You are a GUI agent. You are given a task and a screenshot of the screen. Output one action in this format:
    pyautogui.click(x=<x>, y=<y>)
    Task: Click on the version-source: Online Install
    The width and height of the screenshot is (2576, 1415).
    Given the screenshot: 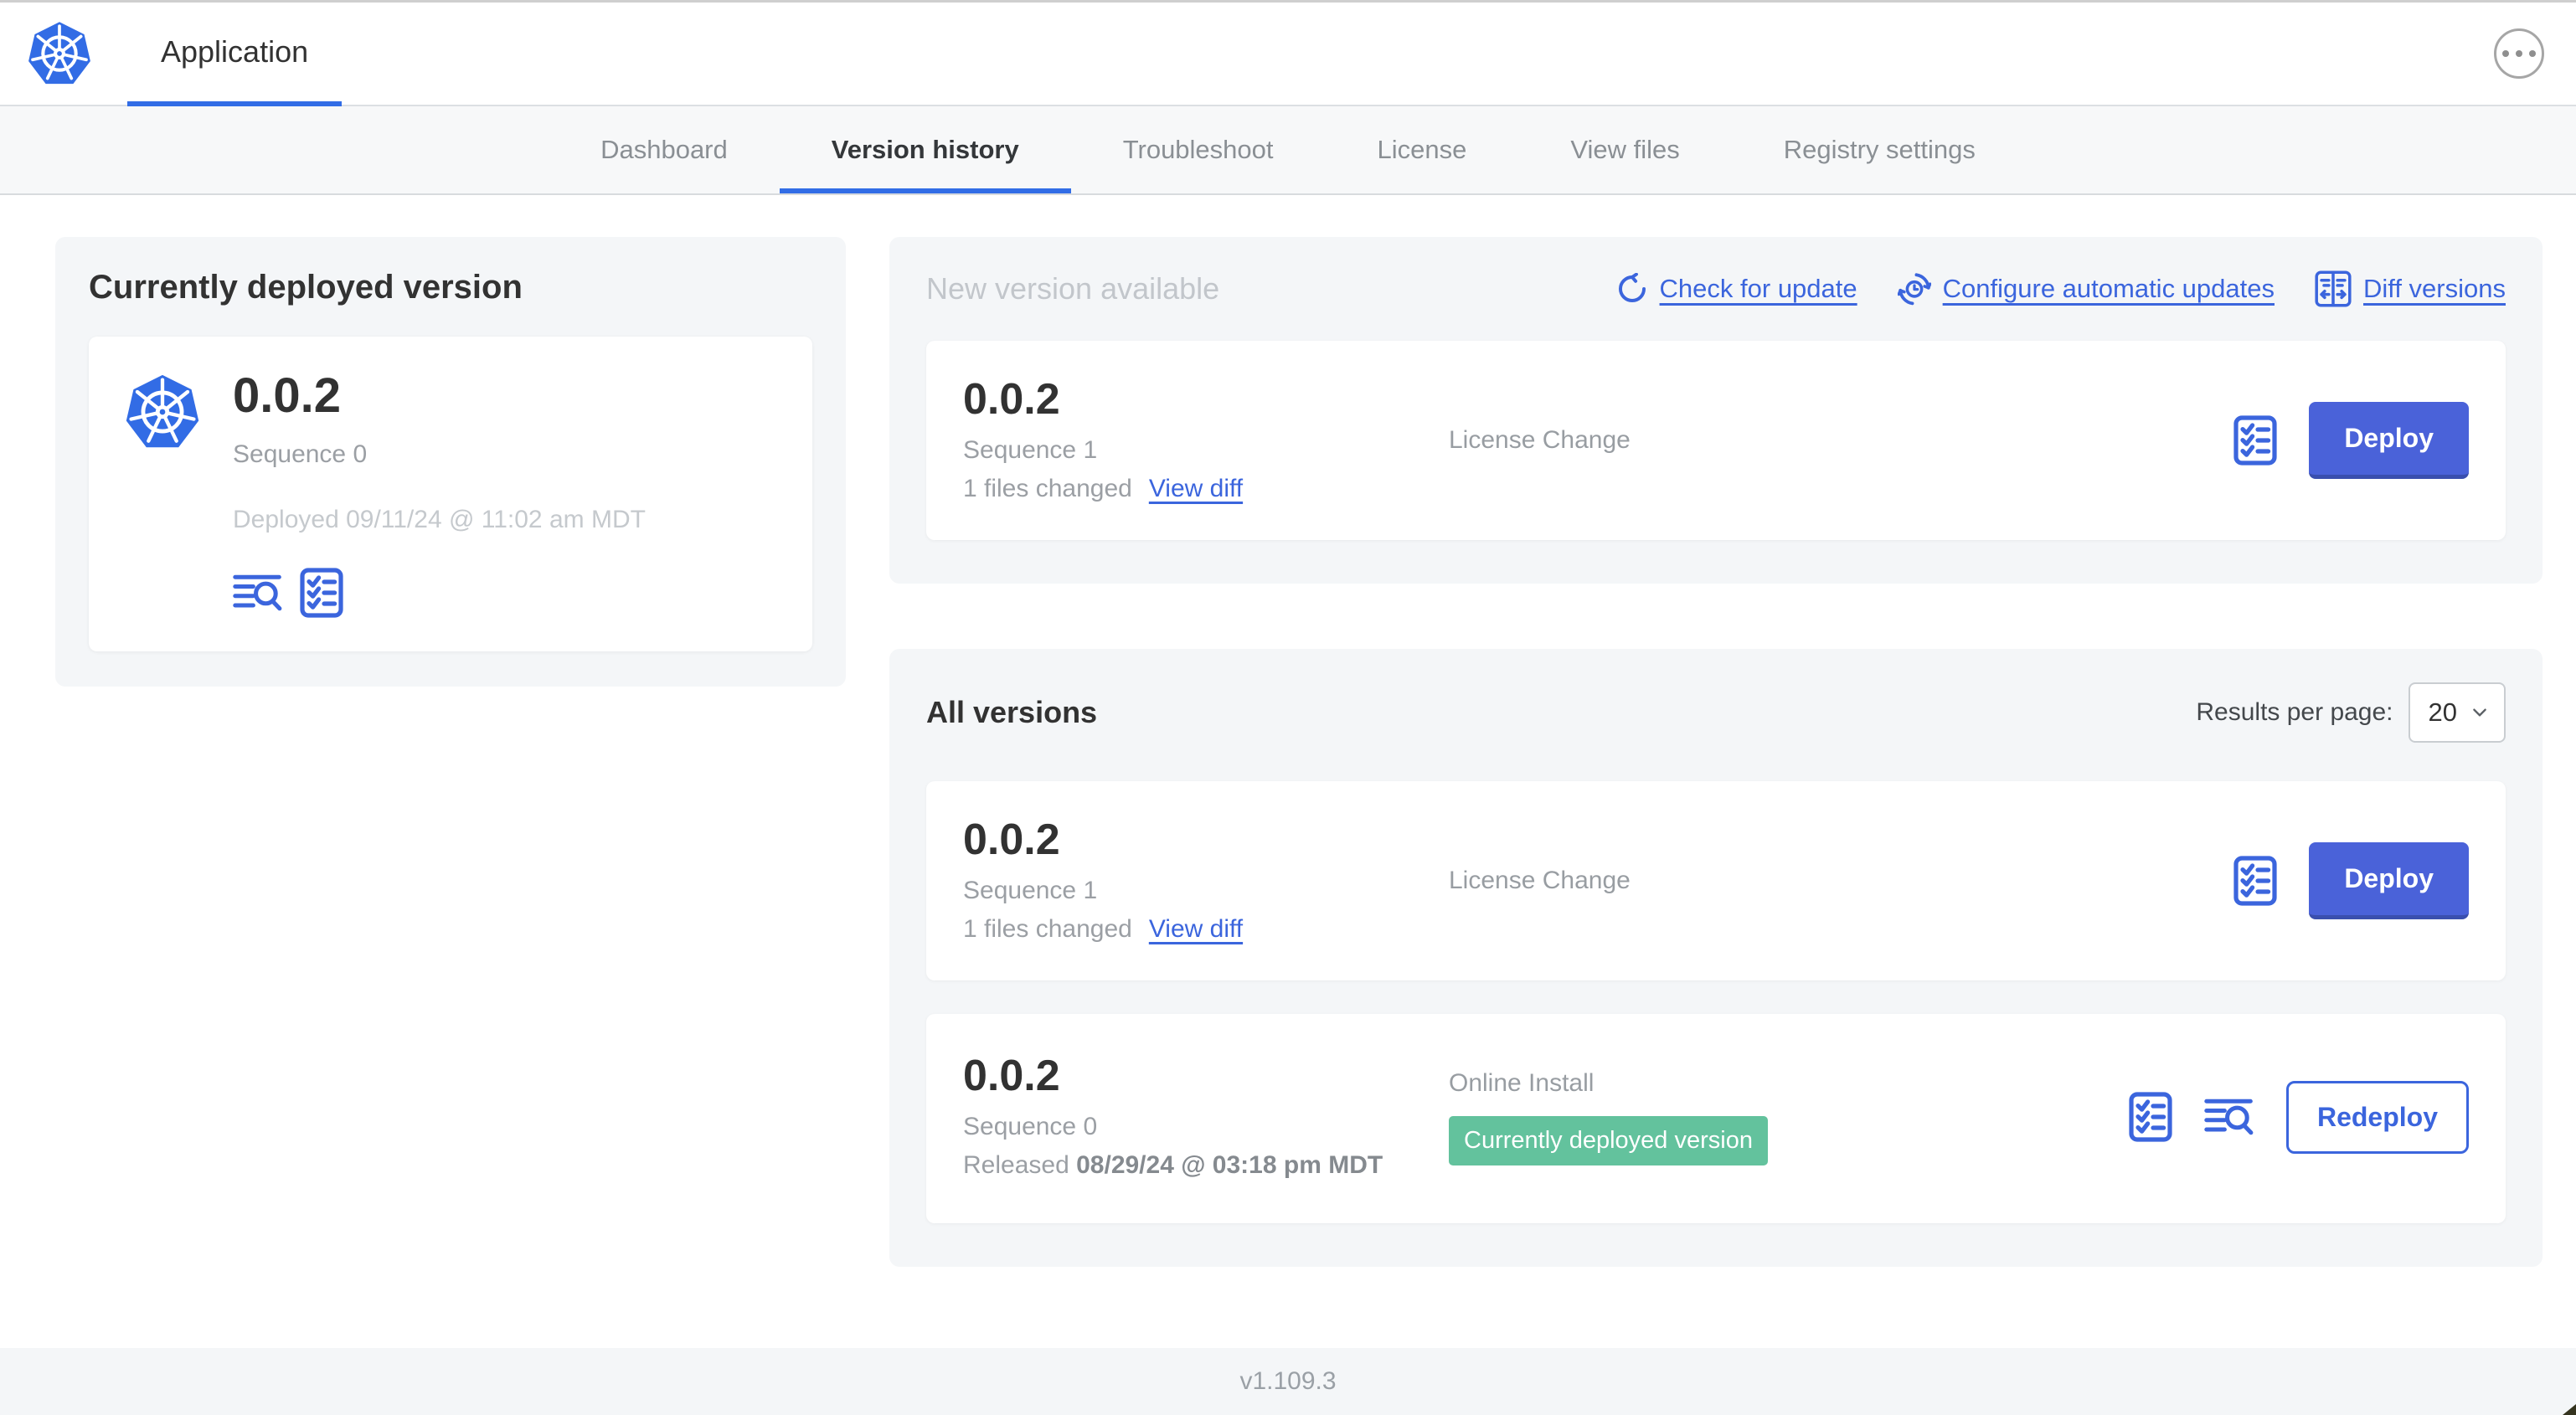 What is the action you would take?
    pyautogui.click(x=1522, y=1082)
    